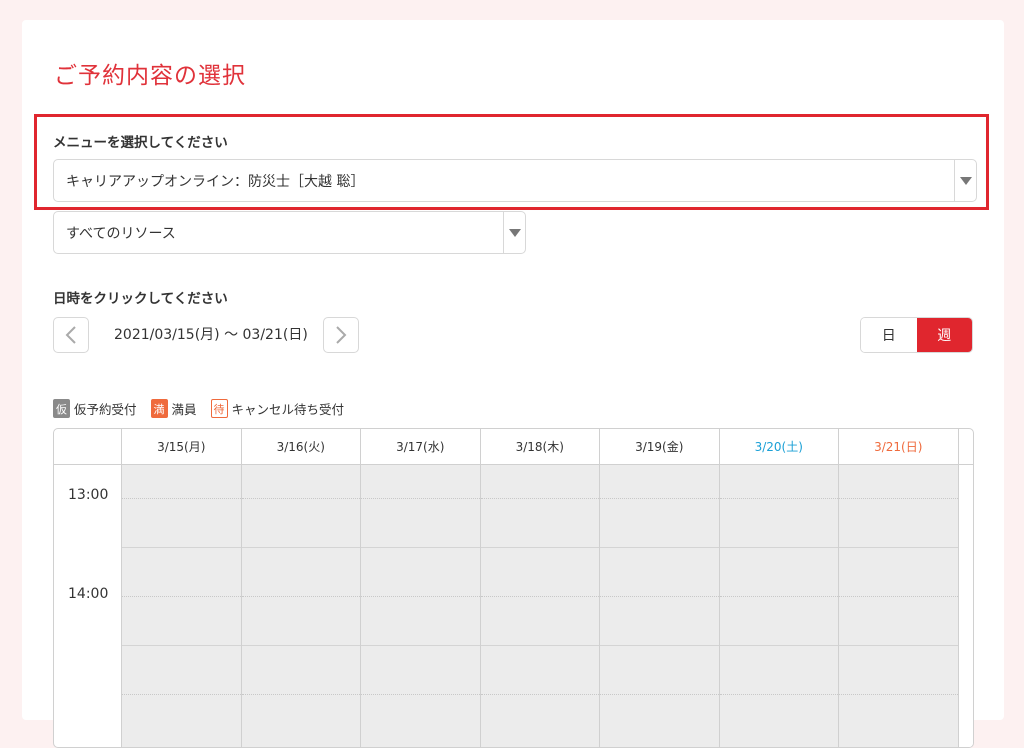 The height and width of the screenshot is (748, 1024). What do you see at coordinates (779, 446) in the screenshot?
I see `day-header-sat: 3/20(土)` at bounding box center [779, 446].